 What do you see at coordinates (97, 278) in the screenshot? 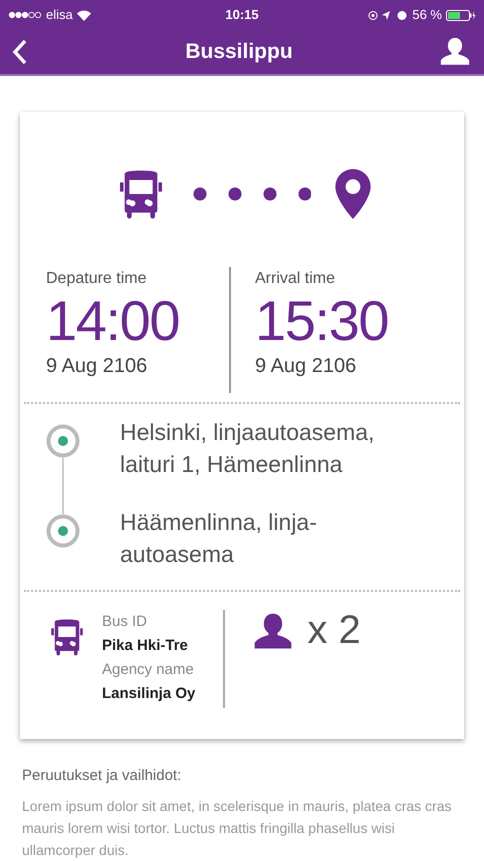
I see `time-label: Depature time` at bounding box center [97, 278].